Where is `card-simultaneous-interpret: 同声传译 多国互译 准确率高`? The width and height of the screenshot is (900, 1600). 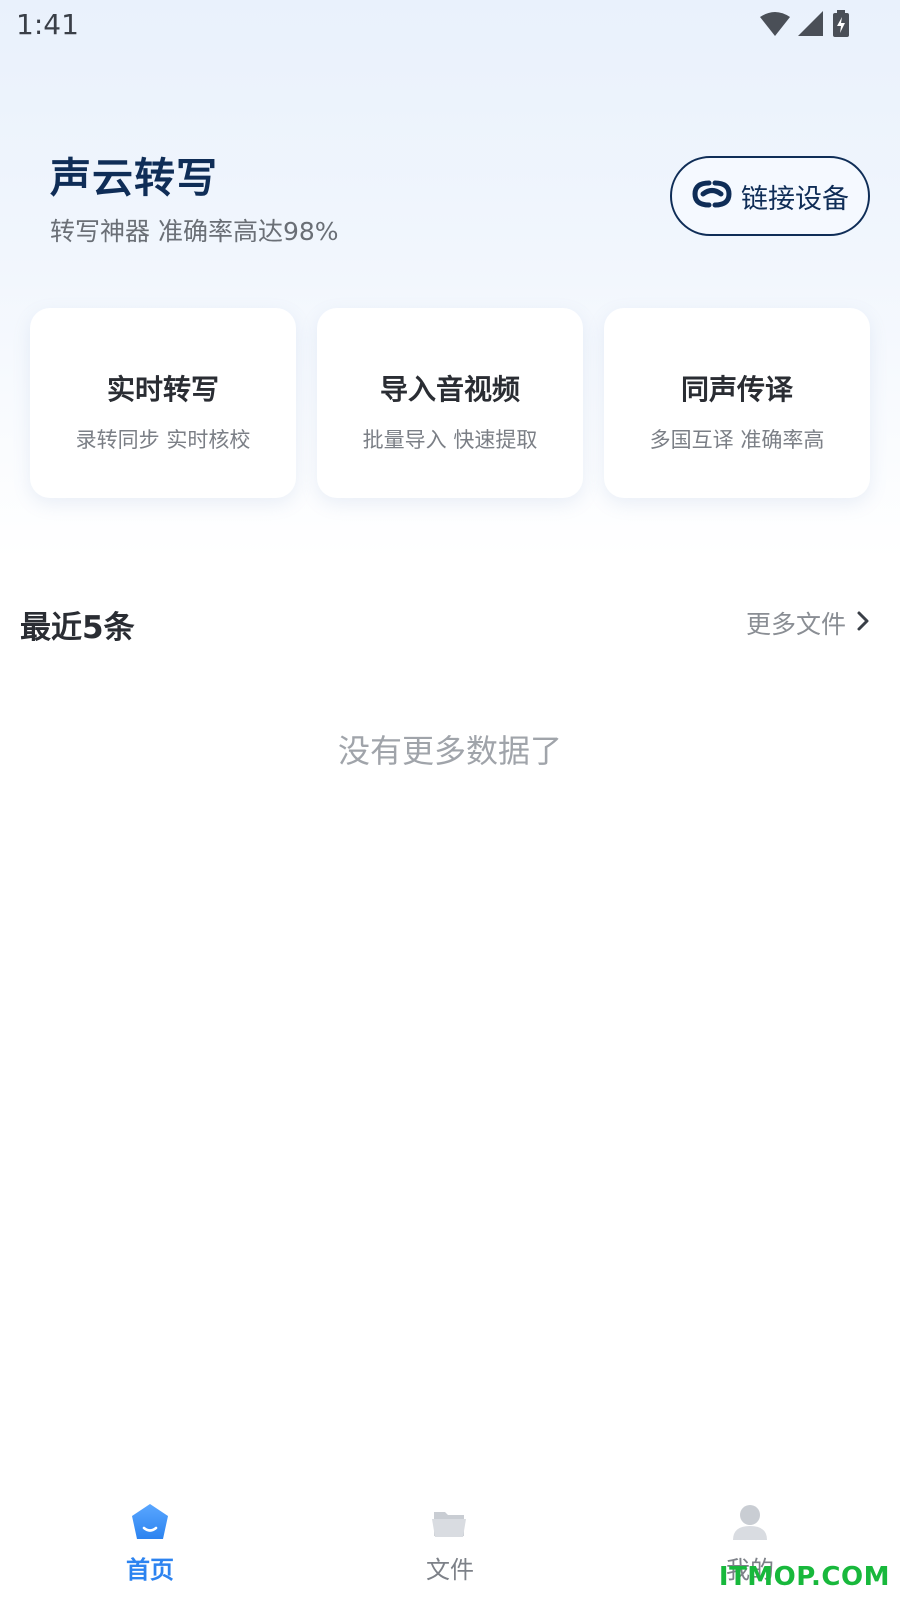
card-simultaneous-interpret: 同声传译 多国互译 准确率高 is located at coordinates (737, 403).